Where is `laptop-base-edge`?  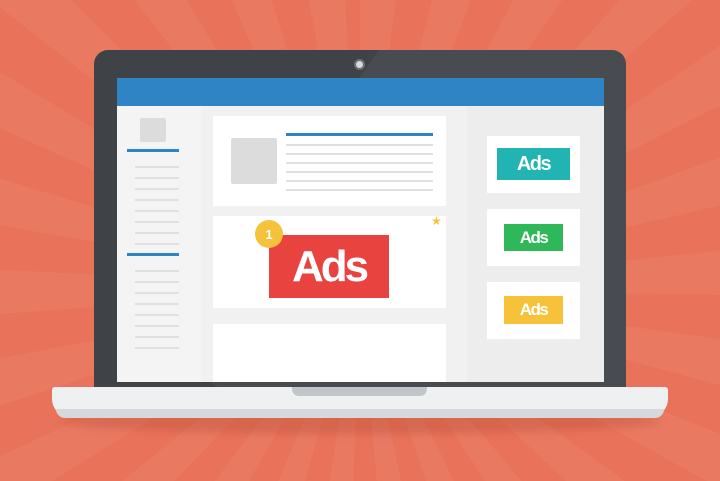 laptop-base-edge is located at coordinates (360, 413).